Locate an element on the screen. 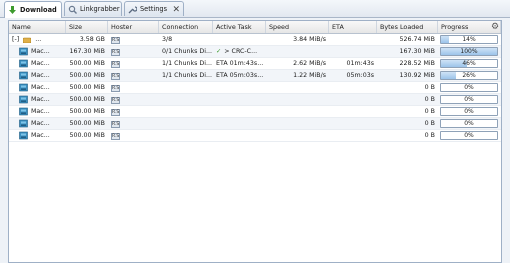 The height and width of the screenshot is (263, 510). tab-download: Download is located at coordinates (33, 9).